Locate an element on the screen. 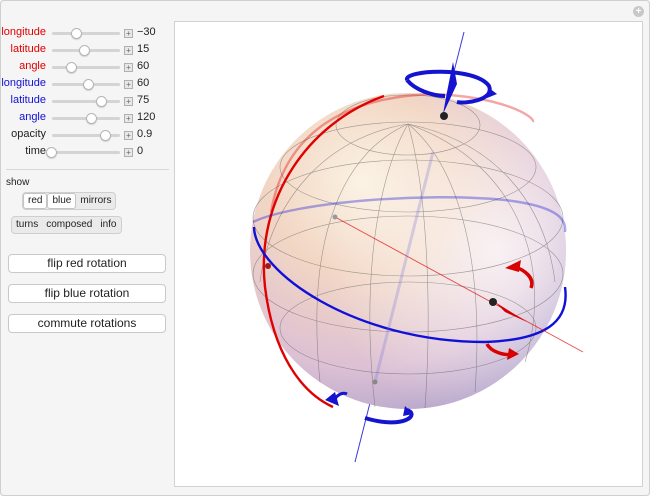  slider-row-5: angle +120 is located at coordinates (85, 117).